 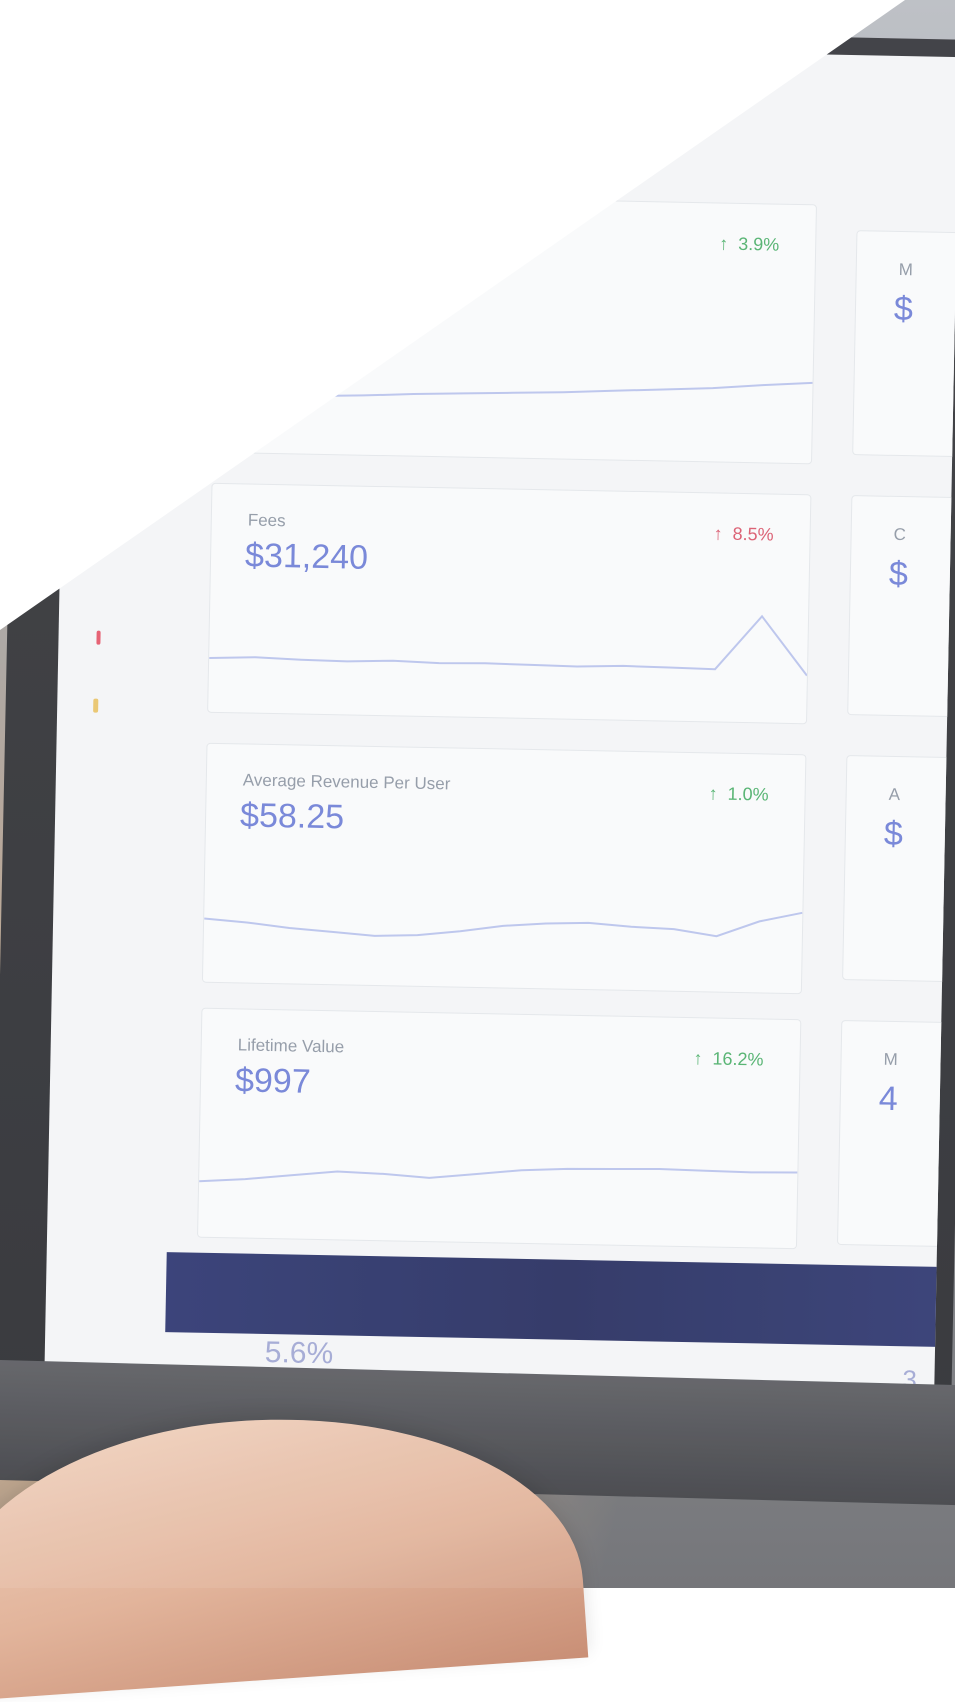 I want to click on metric-label: Fees, so click(x=266, y=520).